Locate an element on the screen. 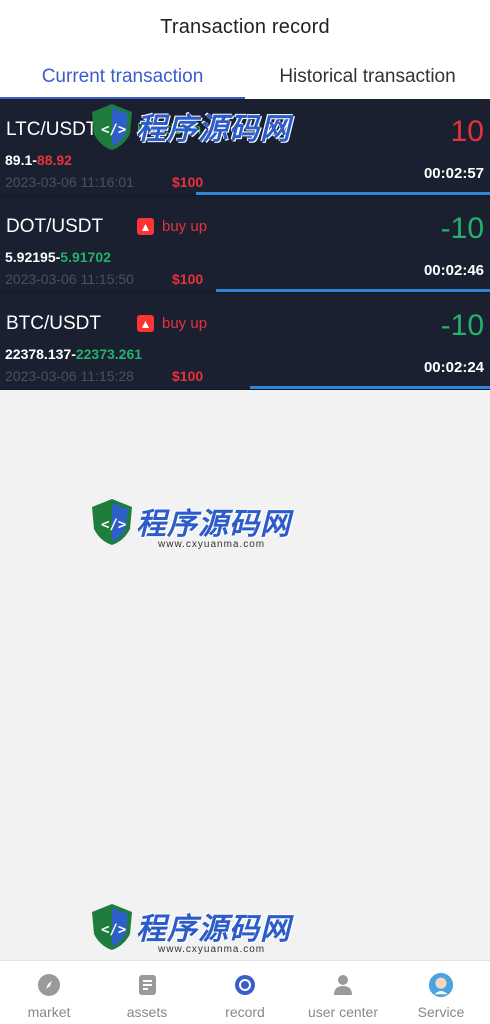 This screenshot has height=1024, width=490. nav-service: Service is located at coordinates (441, 992).